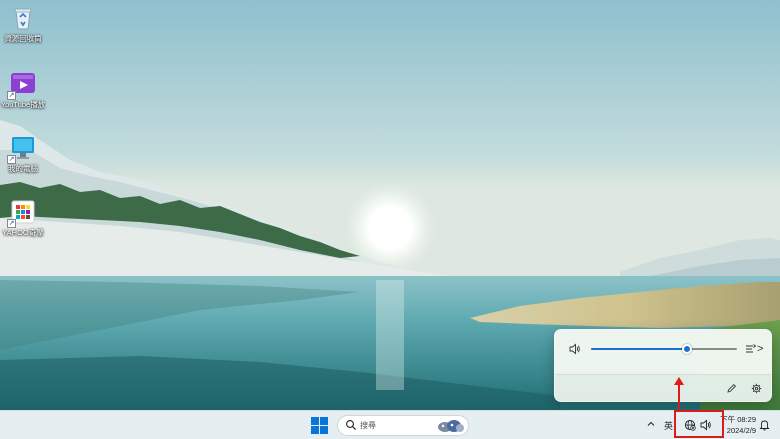  Describe the element at coordinates (679, 393) in the screenshot. I see `annotation-arrow` at that location.